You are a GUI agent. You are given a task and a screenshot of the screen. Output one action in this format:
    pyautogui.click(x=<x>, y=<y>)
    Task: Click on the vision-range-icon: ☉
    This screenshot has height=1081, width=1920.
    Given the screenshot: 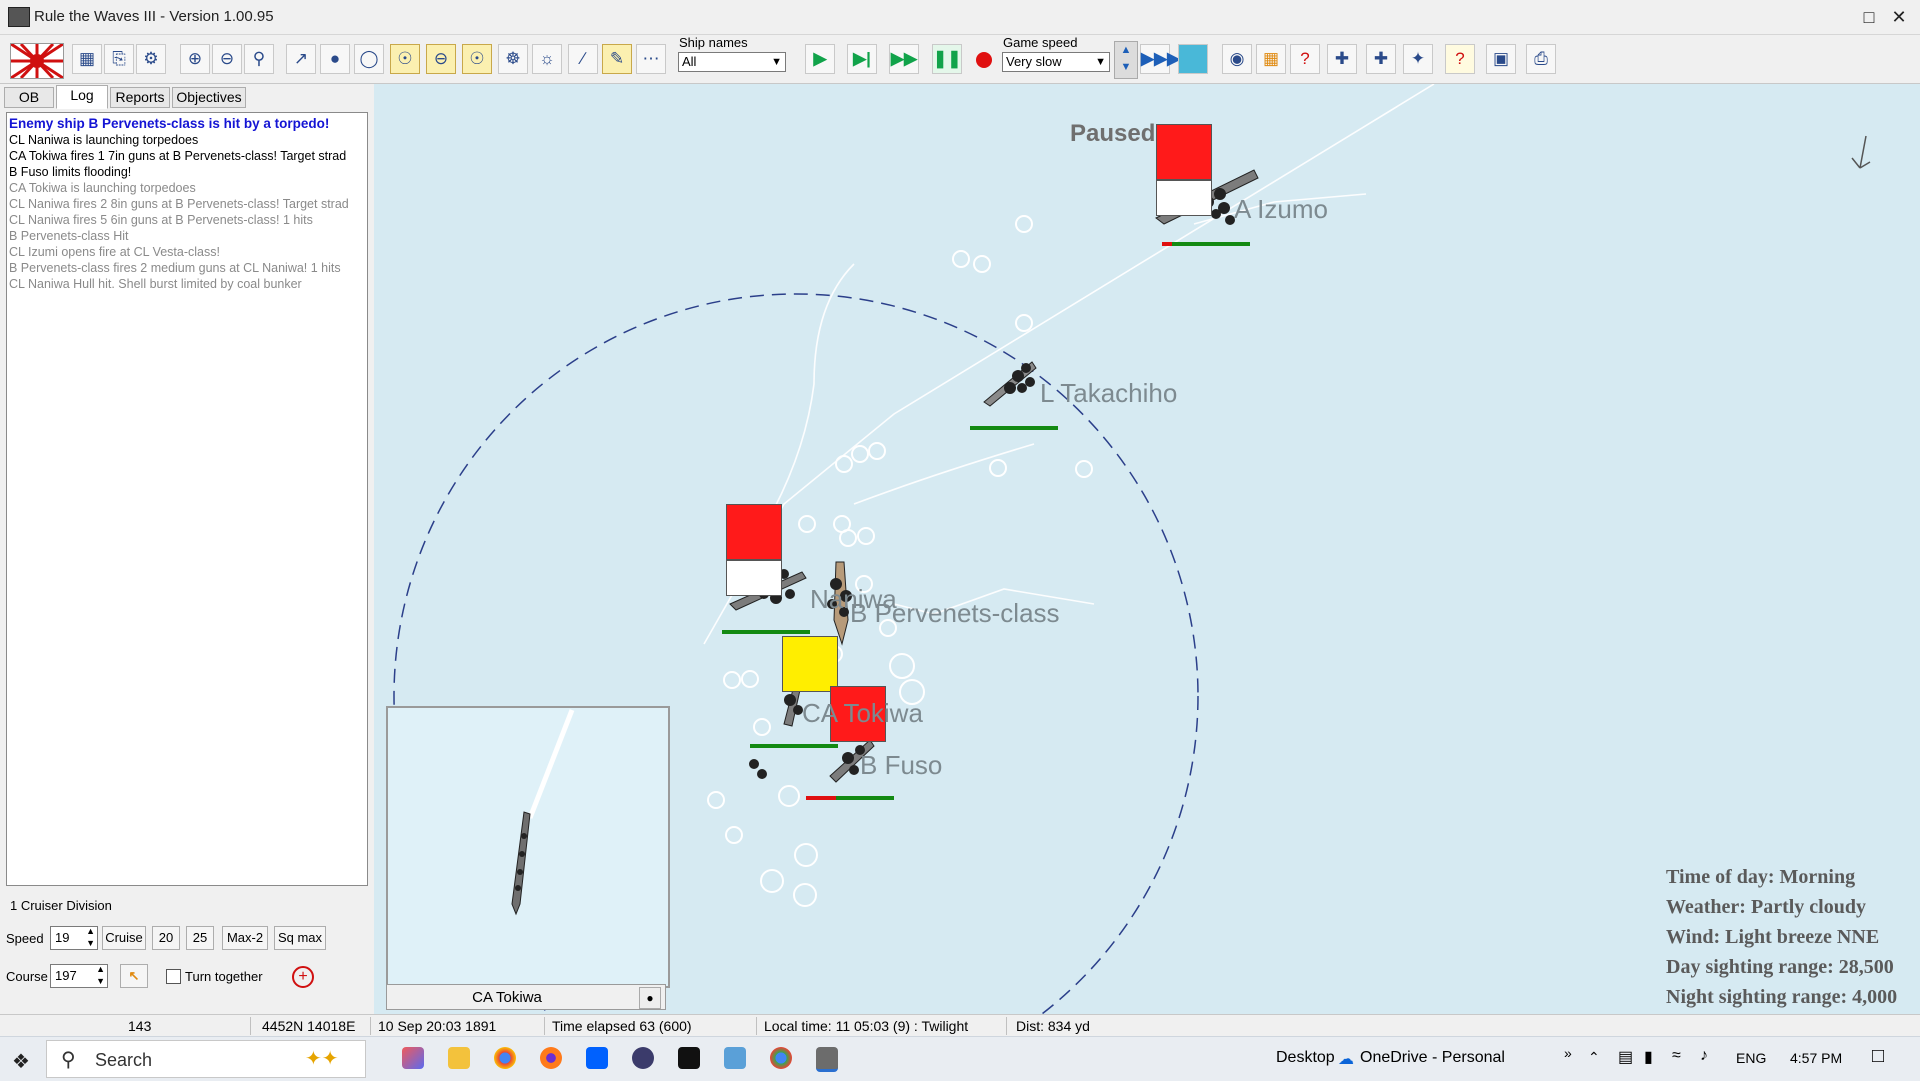 What is the action you would take?
    pyautogui.click(x=477, y=59)
    